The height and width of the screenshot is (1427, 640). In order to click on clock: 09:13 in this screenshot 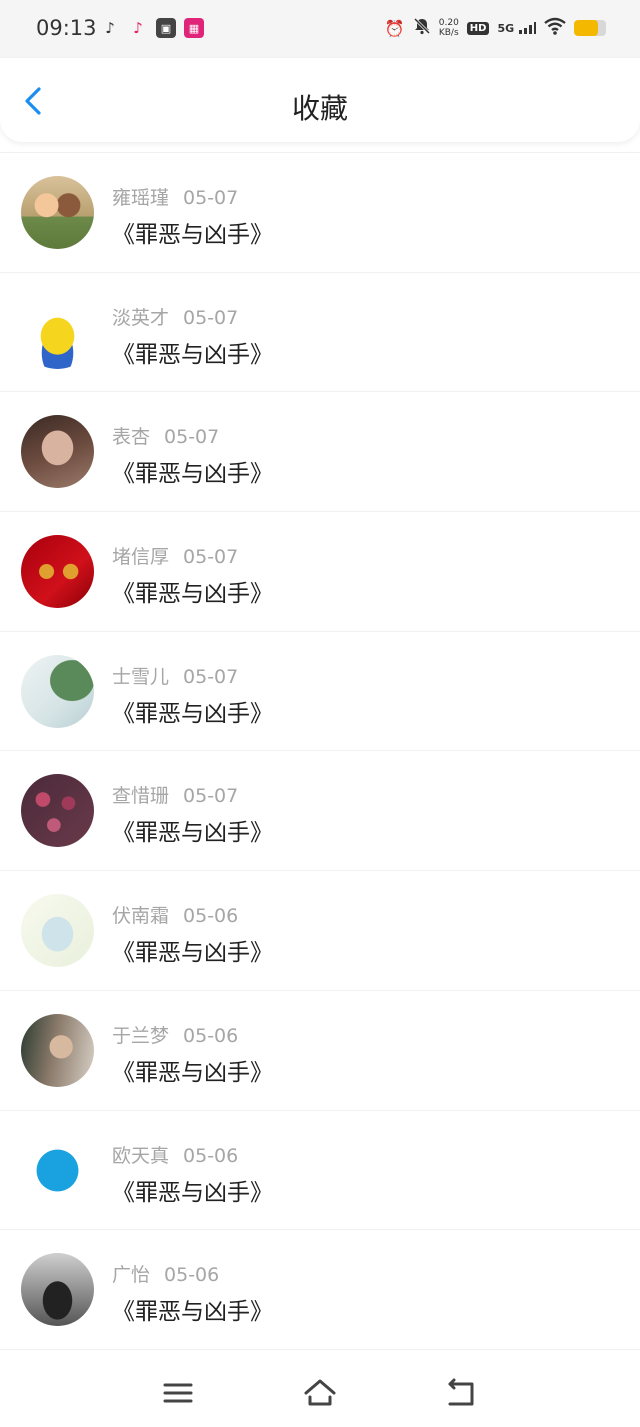, I will do `click(66, 28)`.